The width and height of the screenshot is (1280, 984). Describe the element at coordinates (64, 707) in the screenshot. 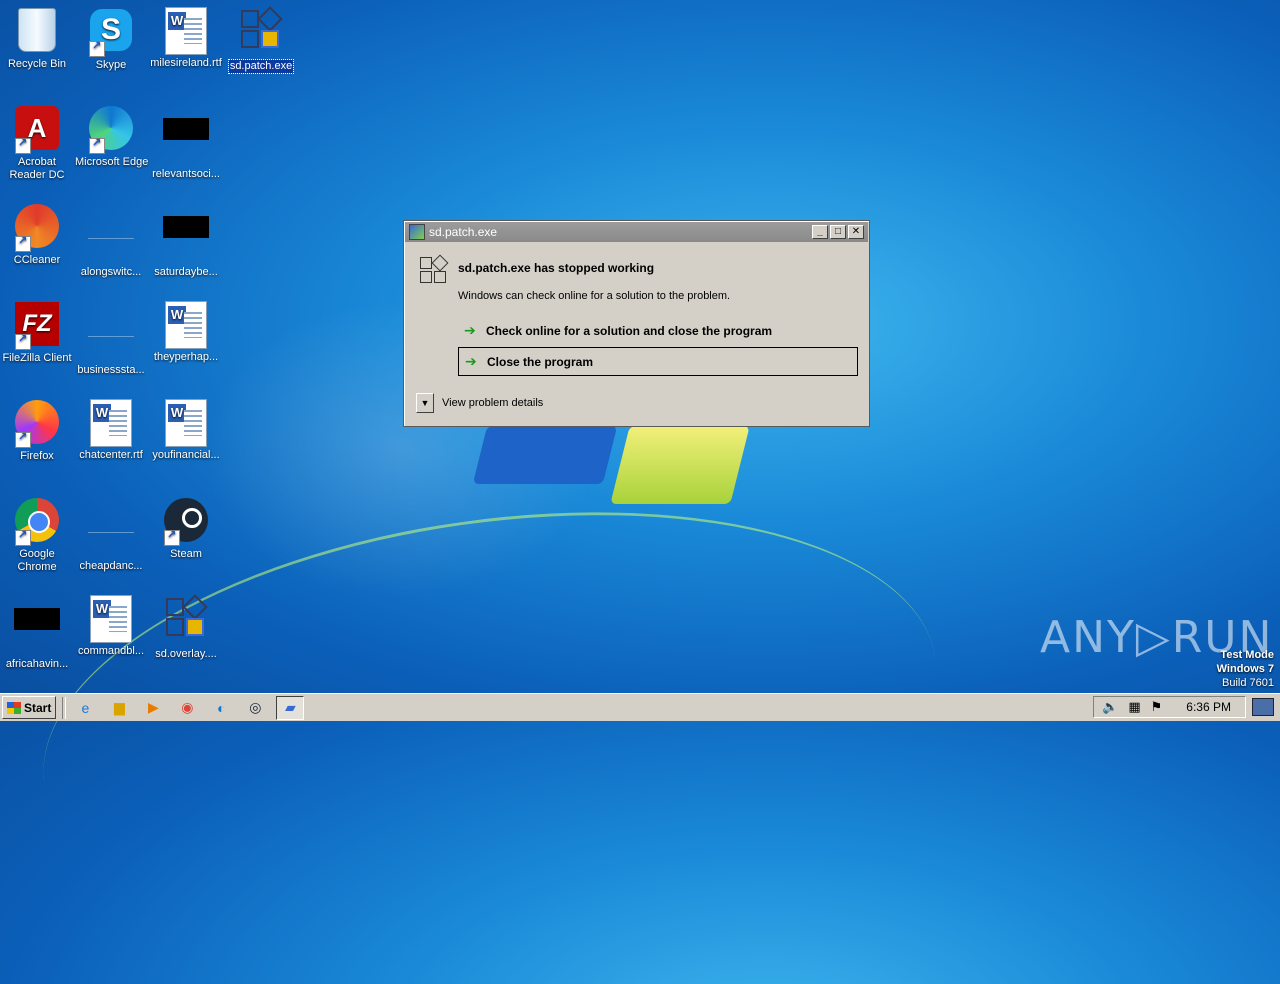

I see `taskbar-separator` at that location.